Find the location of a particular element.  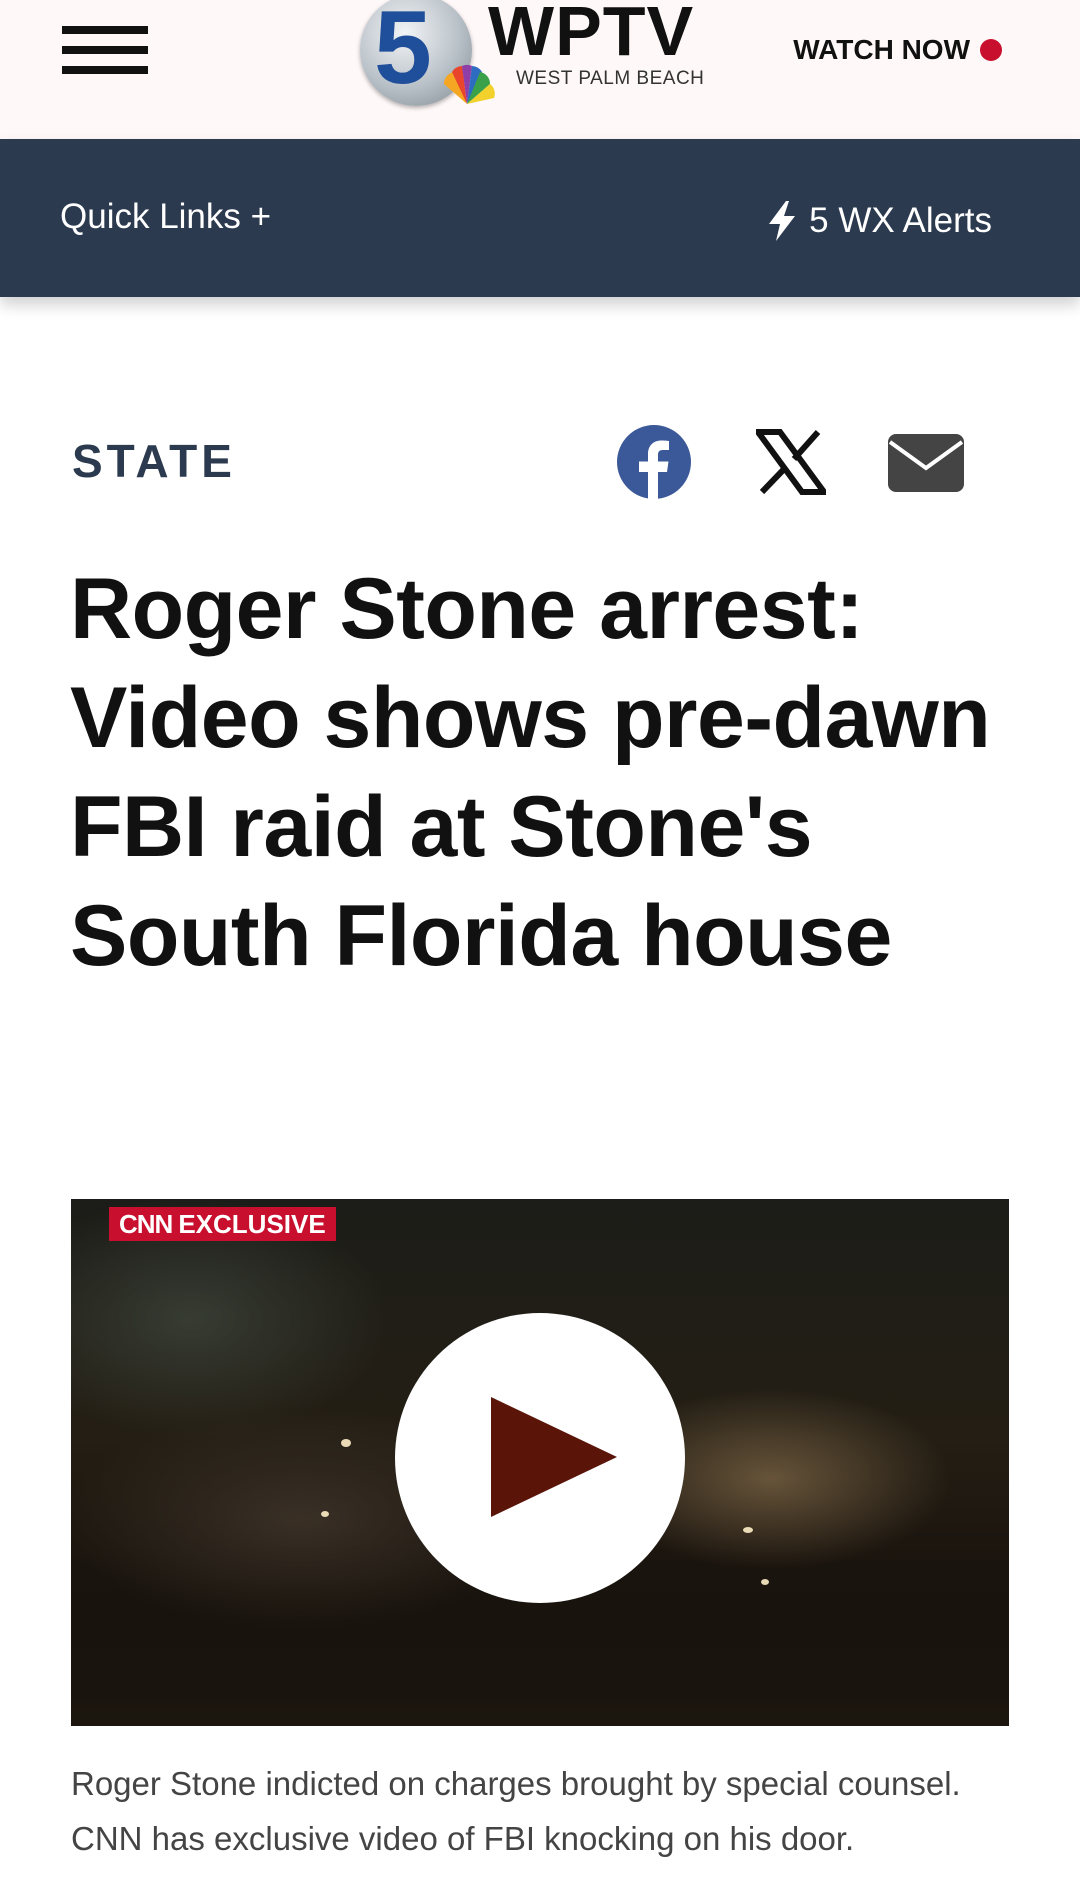

wx-alerts-button: 5 WX Alerts is located at coordinates (879, 221).